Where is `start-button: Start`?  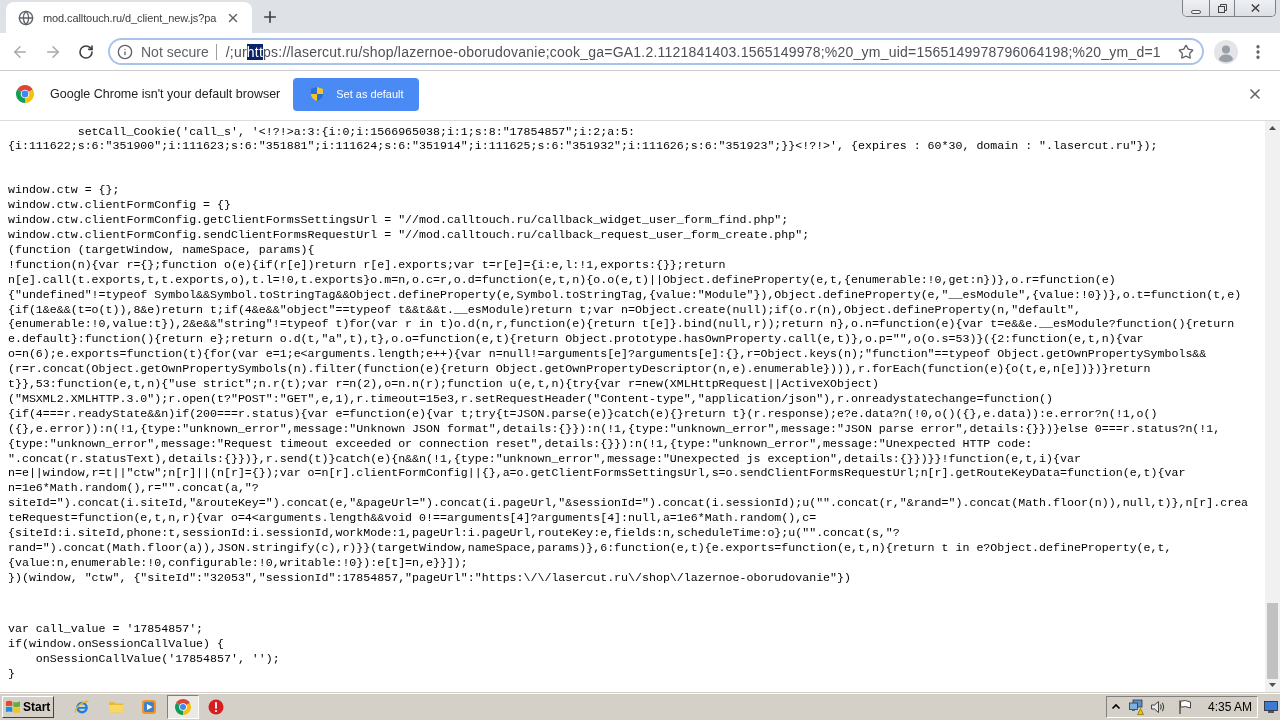 start-button: Start is located at coordinates (28, 707).